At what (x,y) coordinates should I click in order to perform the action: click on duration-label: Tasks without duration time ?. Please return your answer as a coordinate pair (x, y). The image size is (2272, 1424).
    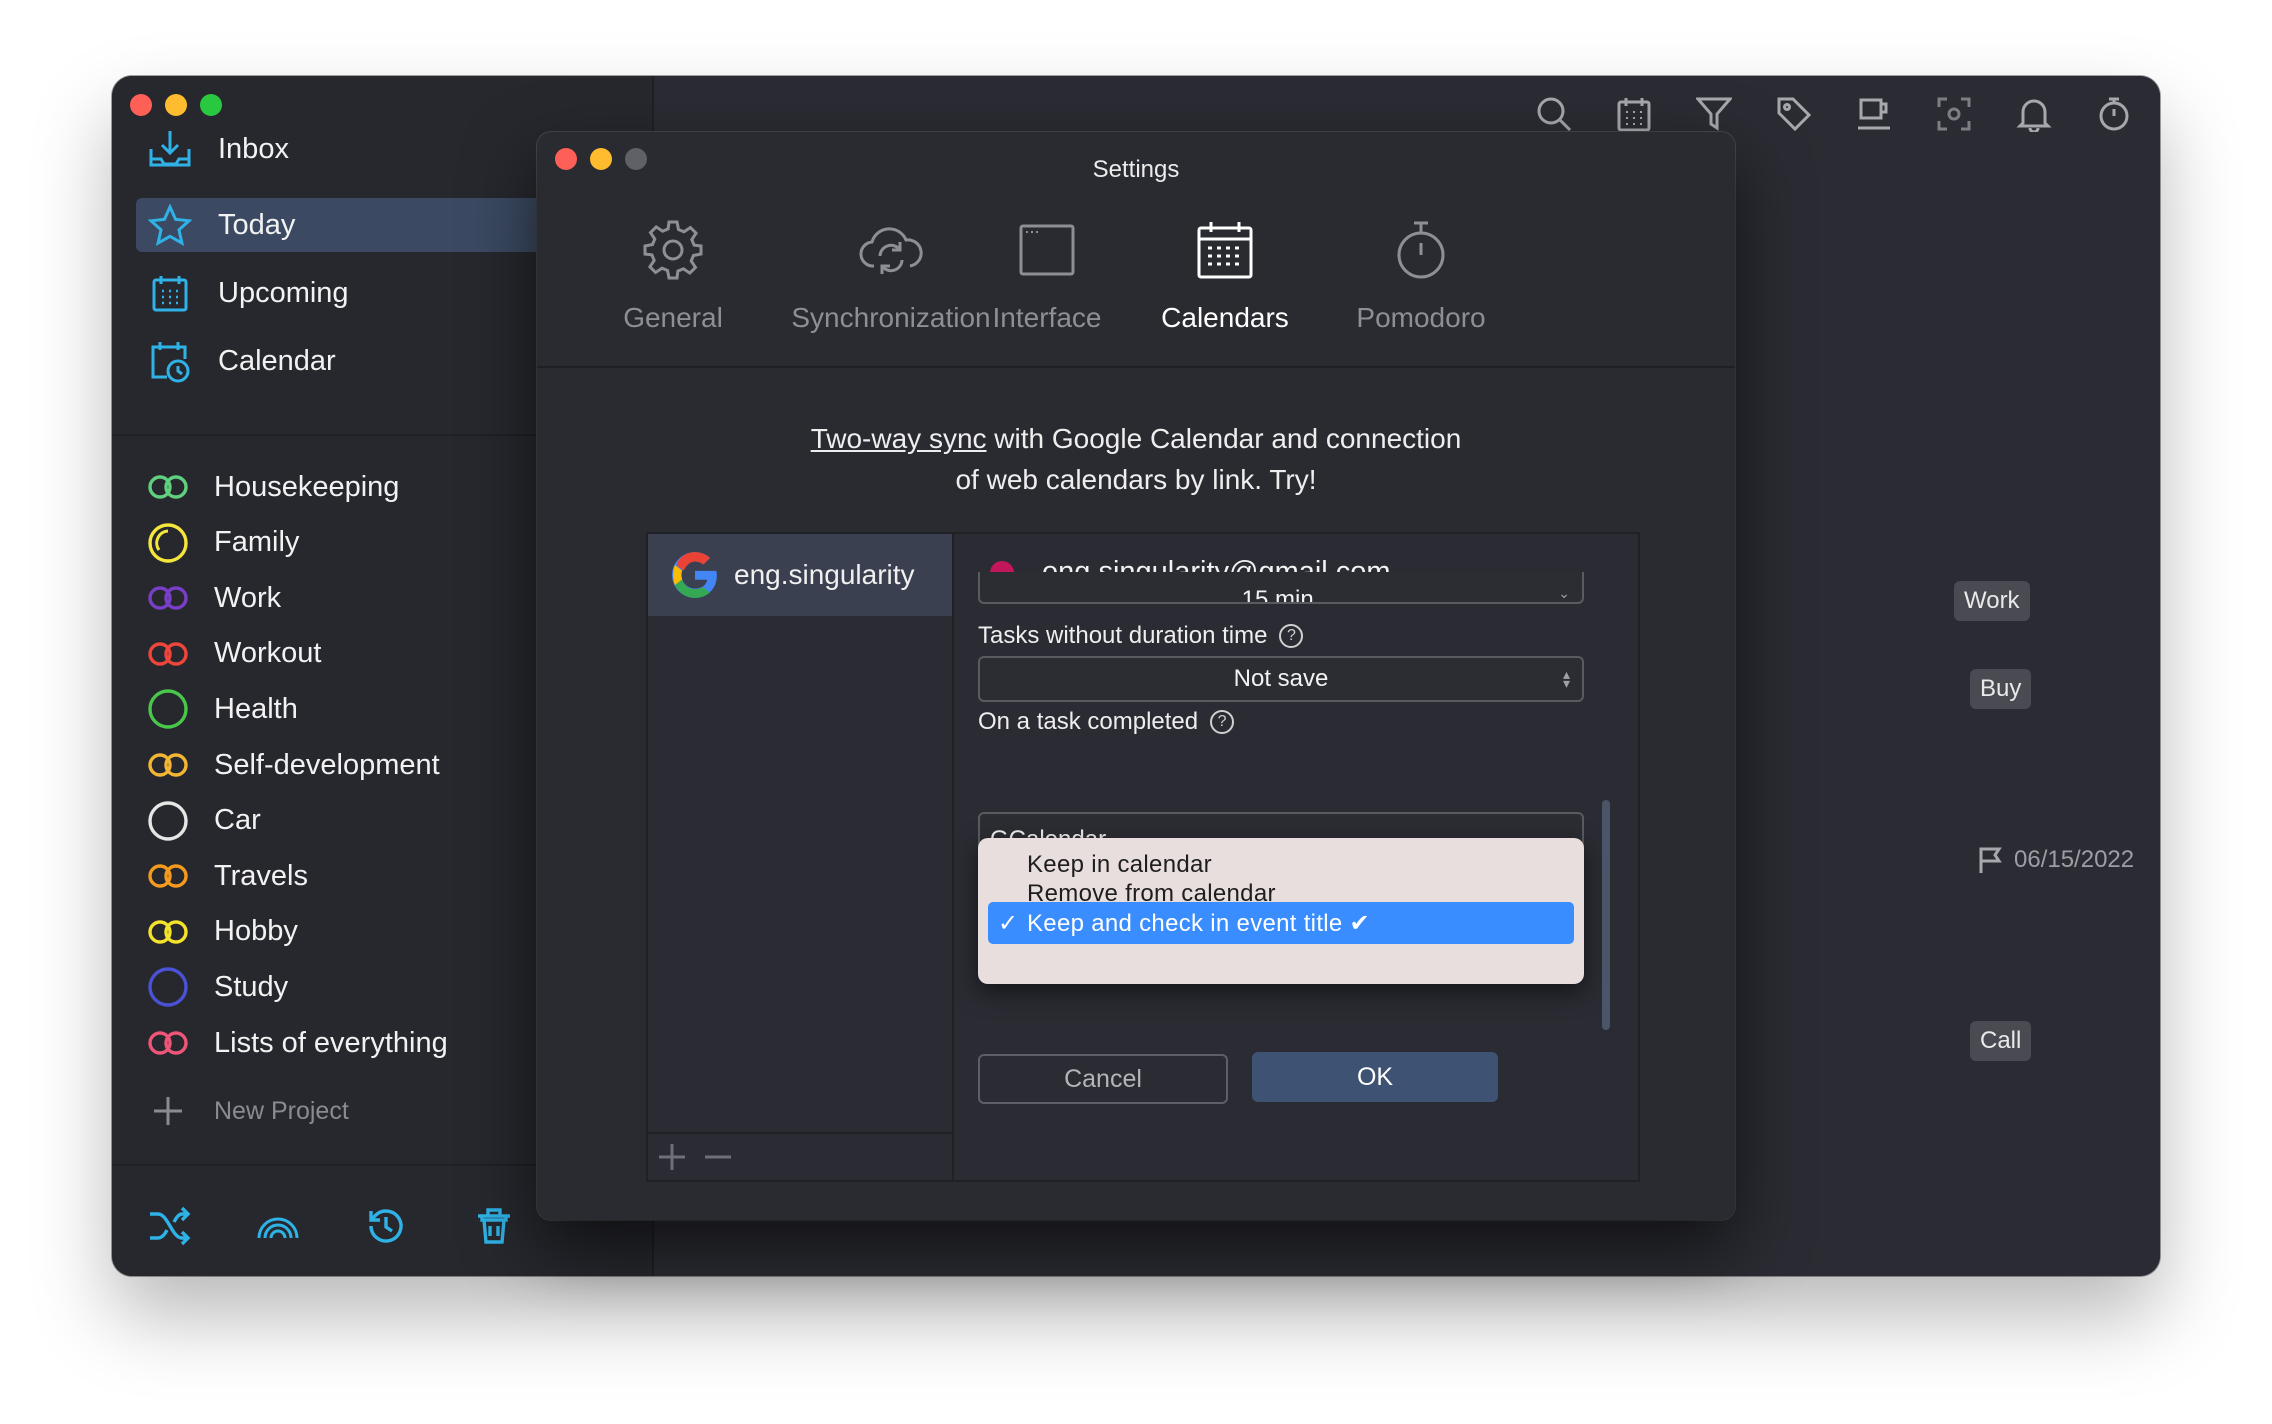
    Looking at the image, I should click on (1141, 636).